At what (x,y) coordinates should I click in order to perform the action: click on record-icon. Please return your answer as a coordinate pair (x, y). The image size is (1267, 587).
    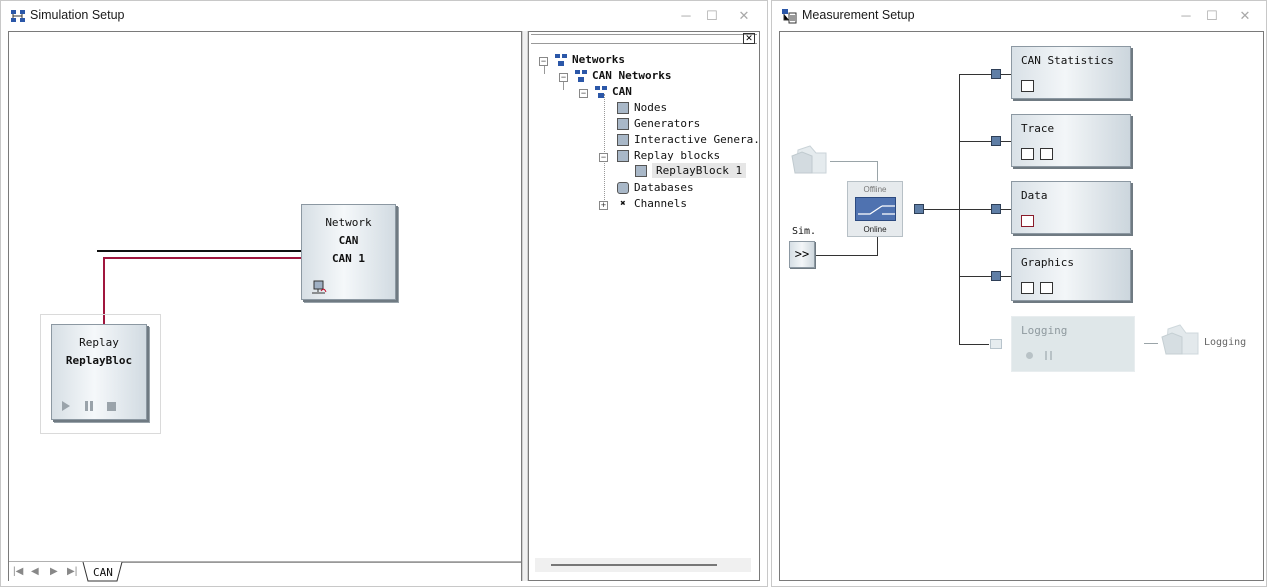
    Looking at the image, I should click on (1029, 355).